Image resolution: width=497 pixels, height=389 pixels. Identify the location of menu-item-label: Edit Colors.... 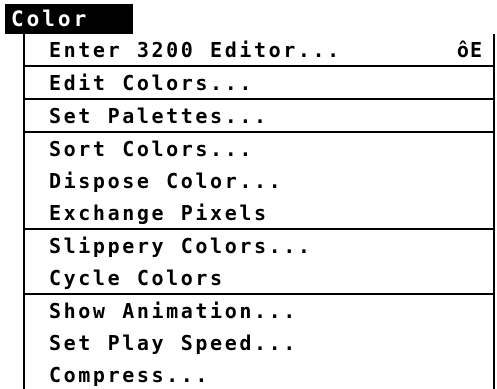
(151, 82).